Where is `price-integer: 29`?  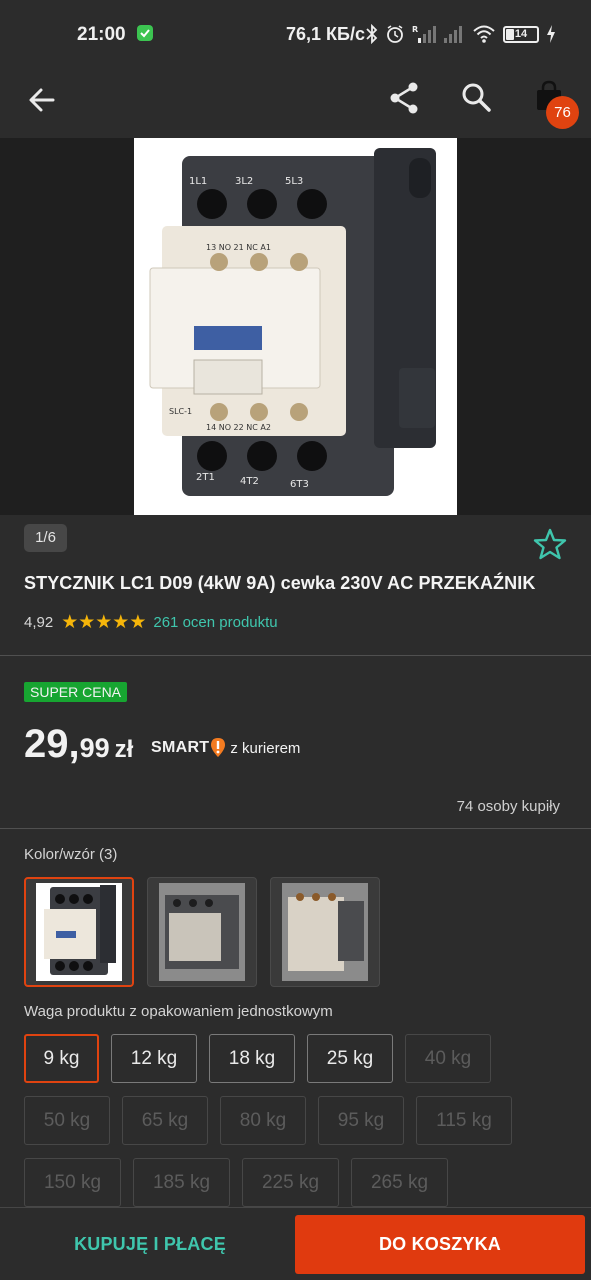 price-integer: 29 is located at coordinates (46, 744).